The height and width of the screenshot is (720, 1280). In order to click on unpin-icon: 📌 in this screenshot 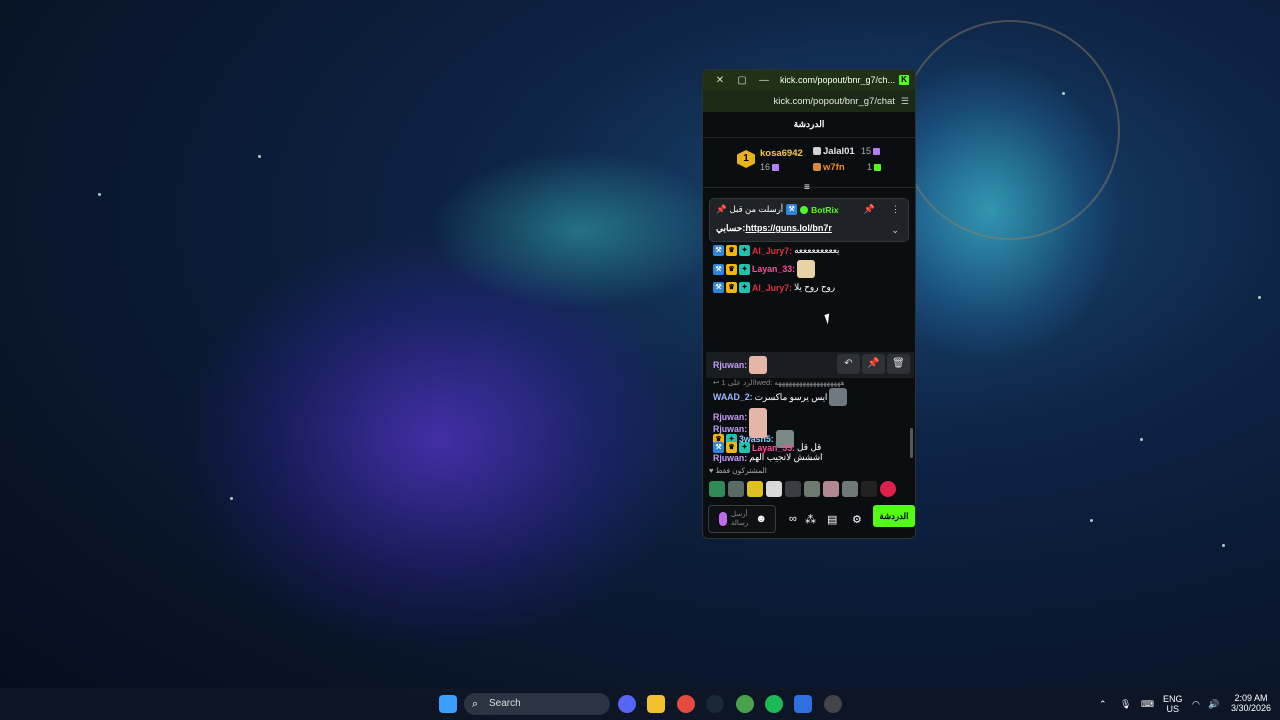, I will do `click(869, 209)`.